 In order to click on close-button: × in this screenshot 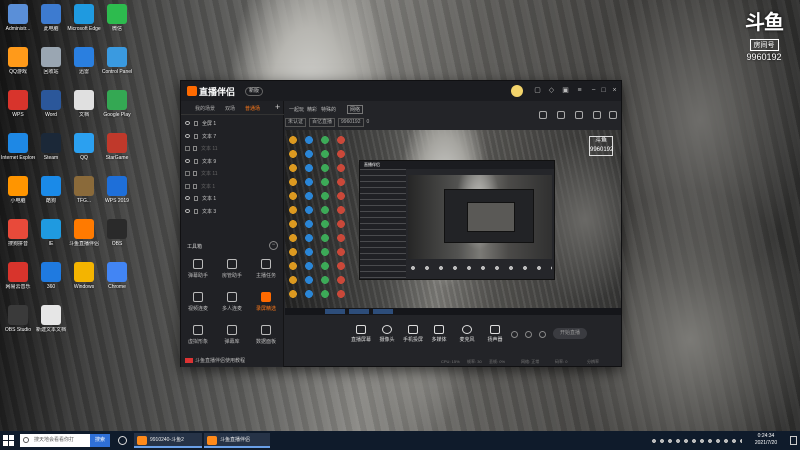, I will do `click(614, 90)`.